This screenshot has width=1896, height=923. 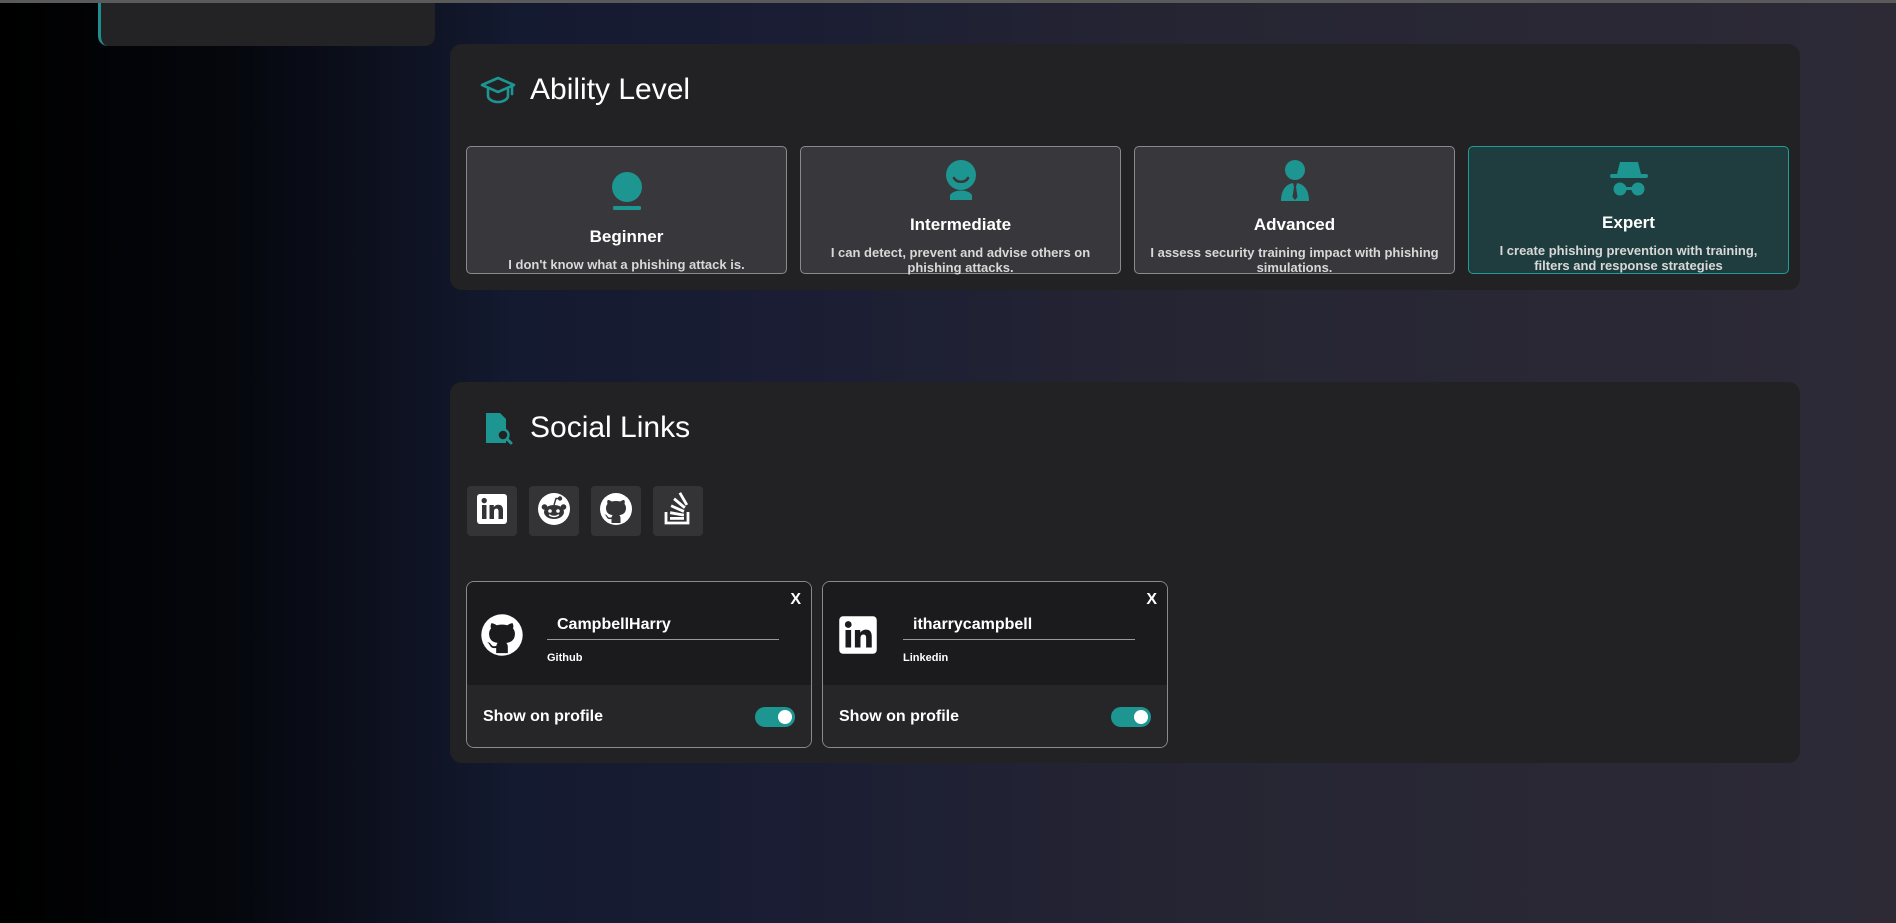 I want to click on social-links-header: Social Links, so click(x=585, y=428).